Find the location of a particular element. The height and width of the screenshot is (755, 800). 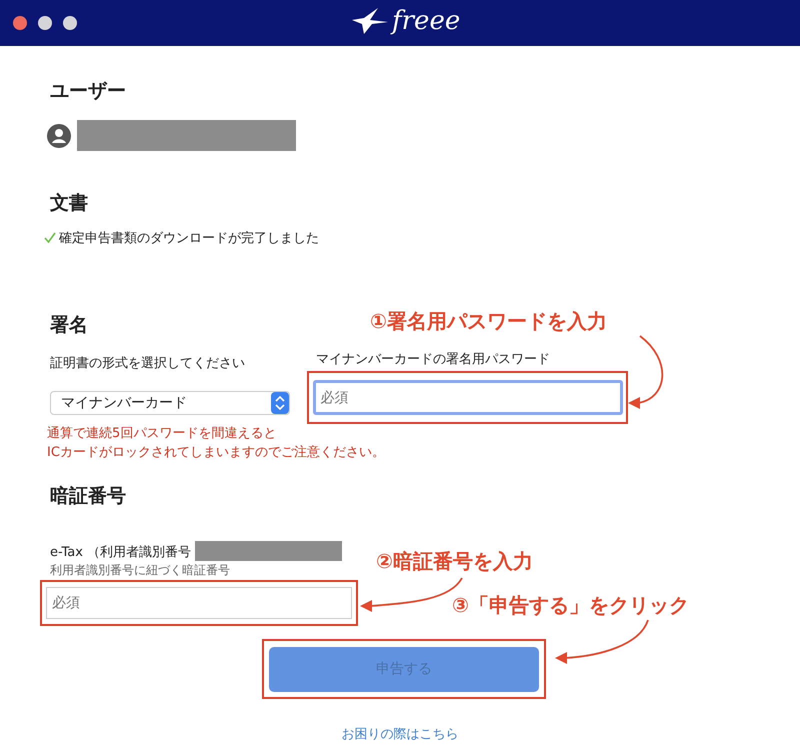

section-heading: 文書 is located at coordinates (69, 203).